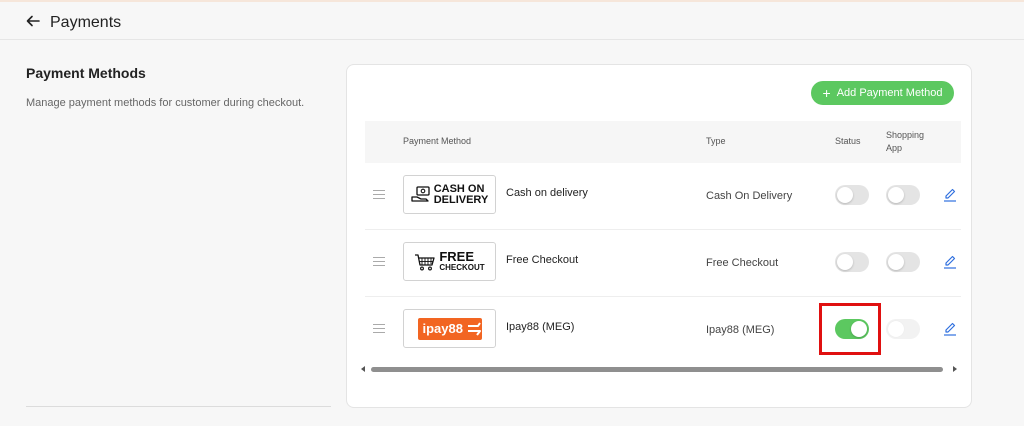 The height and width of the screenshot is (426, 1024). I want to click on add-payment-method-button: + Add Payment Method, so click(882, 93).